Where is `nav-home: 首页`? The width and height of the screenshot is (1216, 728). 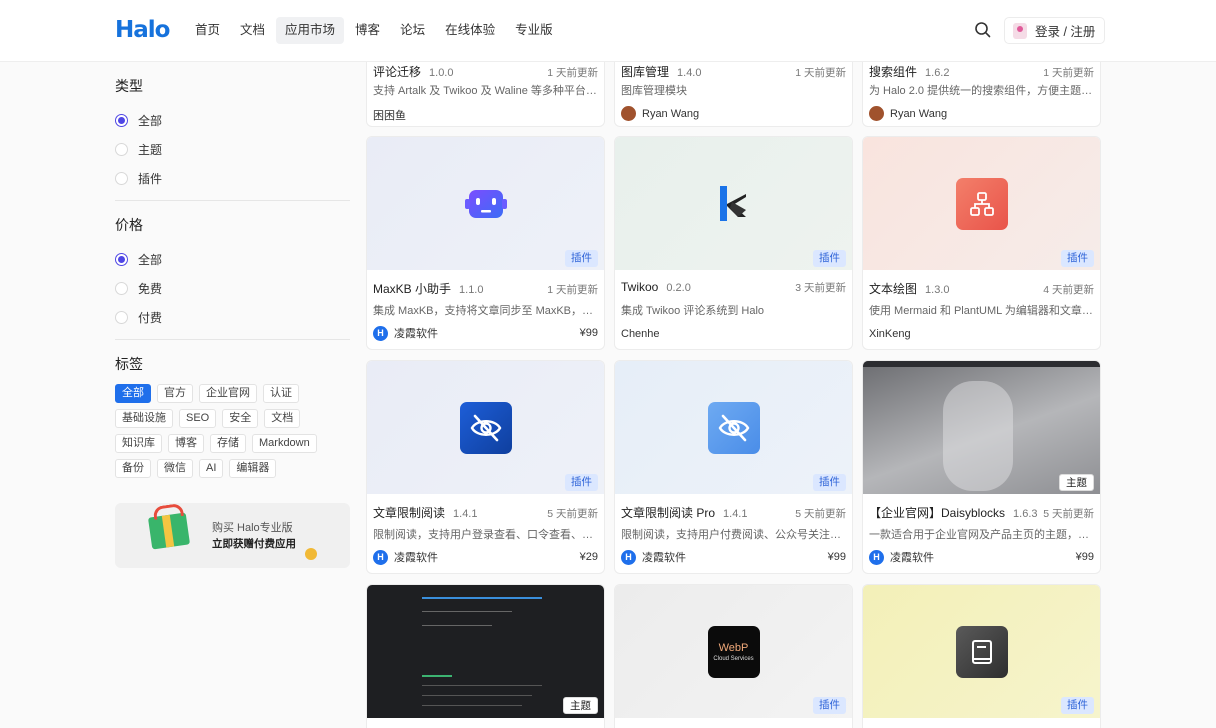 nav-home: 首页 is located at coordinates (207, 30).